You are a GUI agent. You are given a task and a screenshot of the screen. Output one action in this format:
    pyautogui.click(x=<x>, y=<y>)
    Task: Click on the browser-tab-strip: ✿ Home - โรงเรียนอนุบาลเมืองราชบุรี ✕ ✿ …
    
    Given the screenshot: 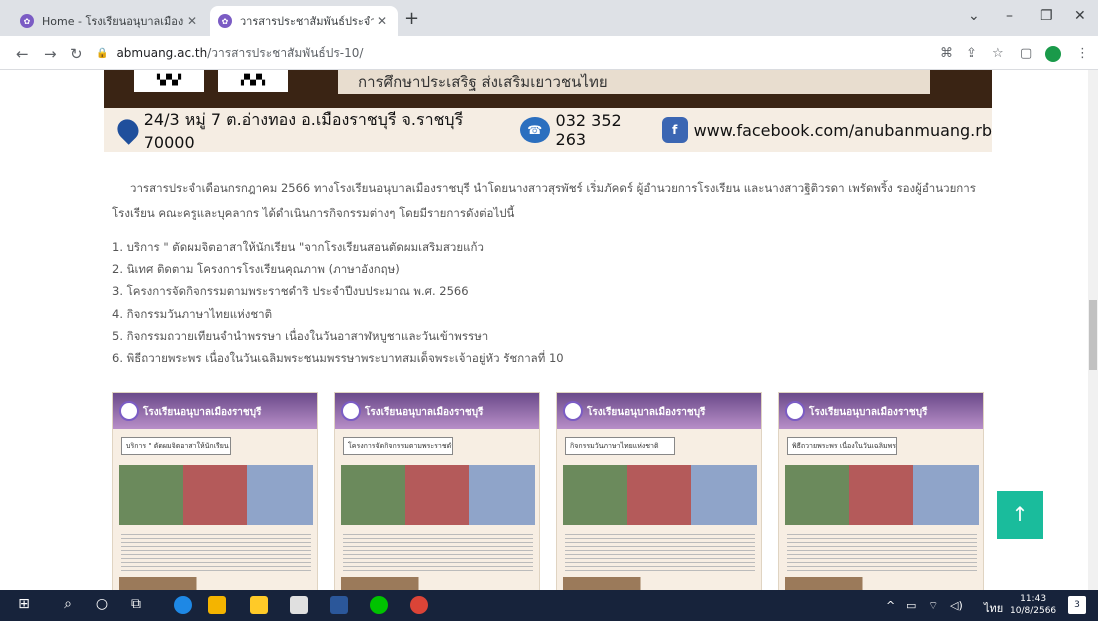 What is the action you would take?
    pyautogui.click(x=549, y=18)
    